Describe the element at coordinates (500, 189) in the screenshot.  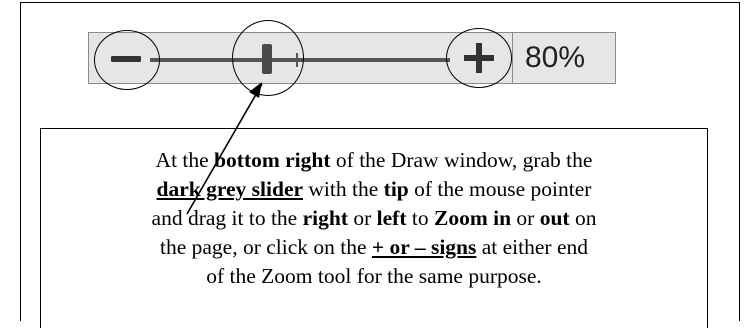
I see `text-run: of the mouse pointer` at that location.